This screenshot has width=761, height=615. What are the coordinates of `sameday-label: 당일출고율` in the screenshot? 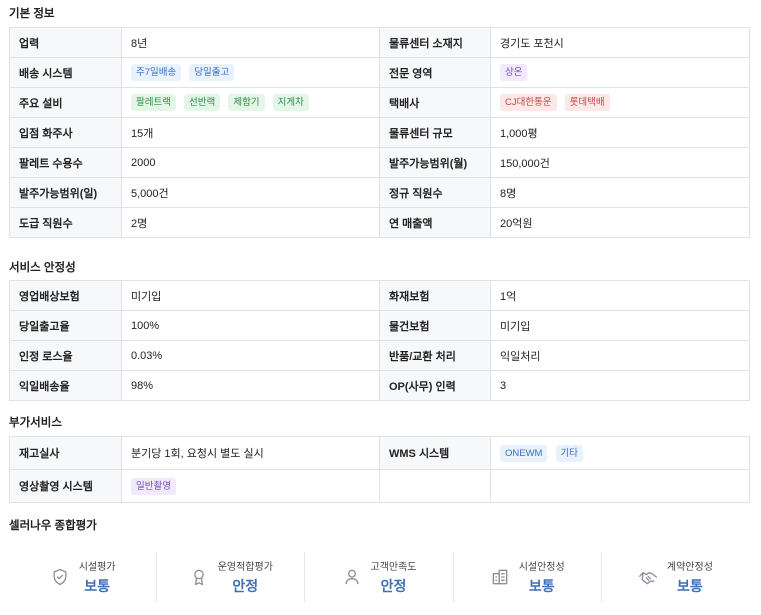 It's located at (65, 325).